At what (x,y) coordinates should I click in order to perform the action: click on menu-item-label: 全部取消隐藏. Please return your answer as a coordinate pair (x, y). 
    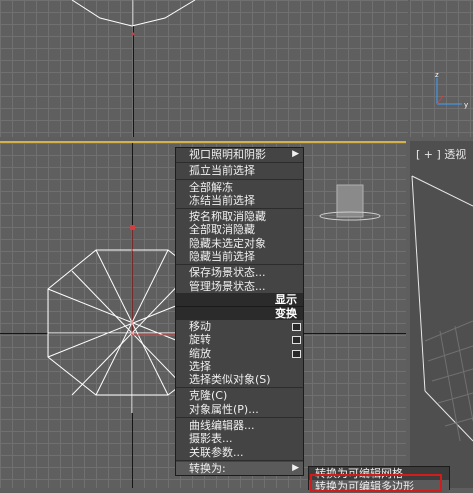
    Looking at the image, I should click on (222, 230).